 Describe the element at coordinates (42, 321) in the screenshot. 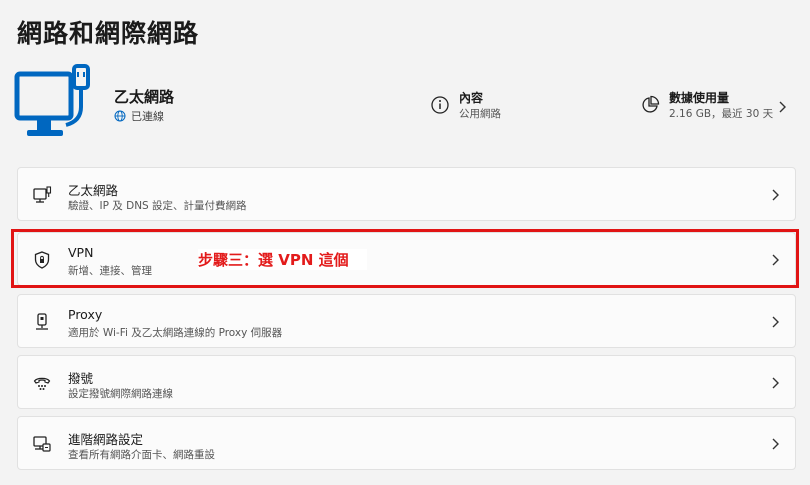

I see `proxy-icon` at that location.